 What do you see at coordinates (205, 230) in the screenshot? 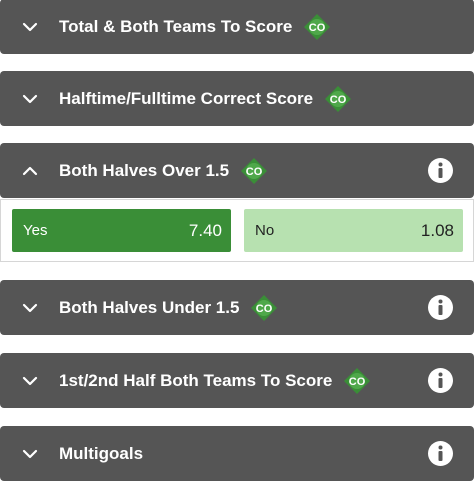
I see `selection-odds: 7.40` at bounding box center [205, 230].